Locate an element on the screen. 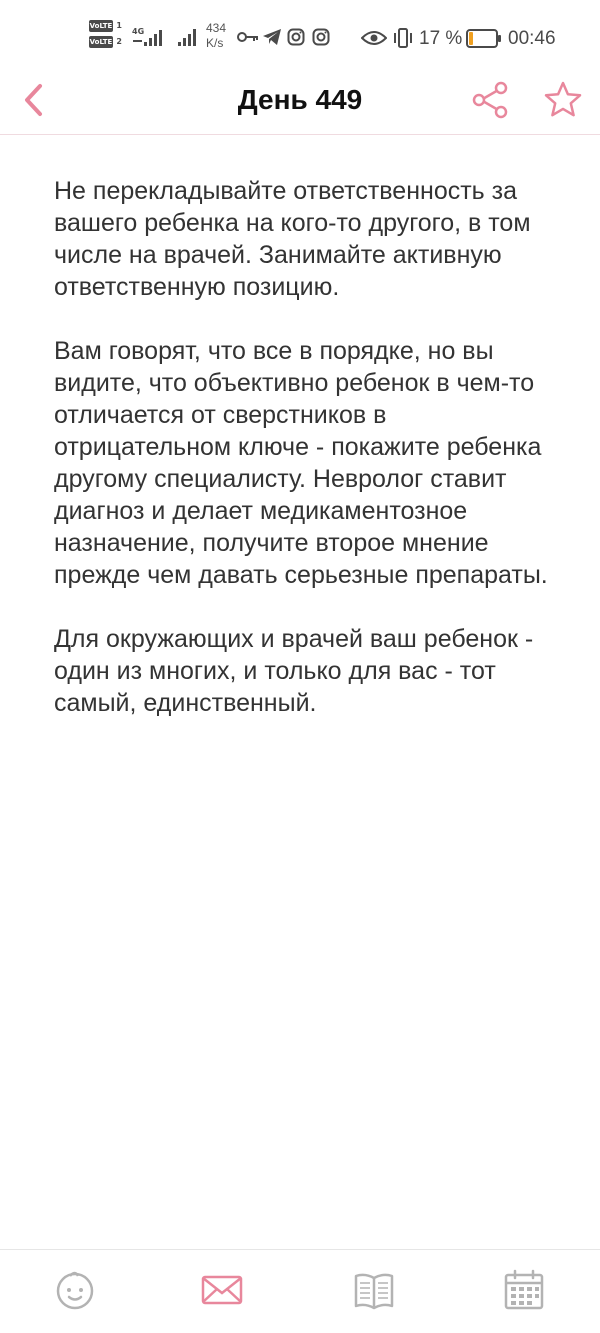  back-button is located at coordinates (35, 100).